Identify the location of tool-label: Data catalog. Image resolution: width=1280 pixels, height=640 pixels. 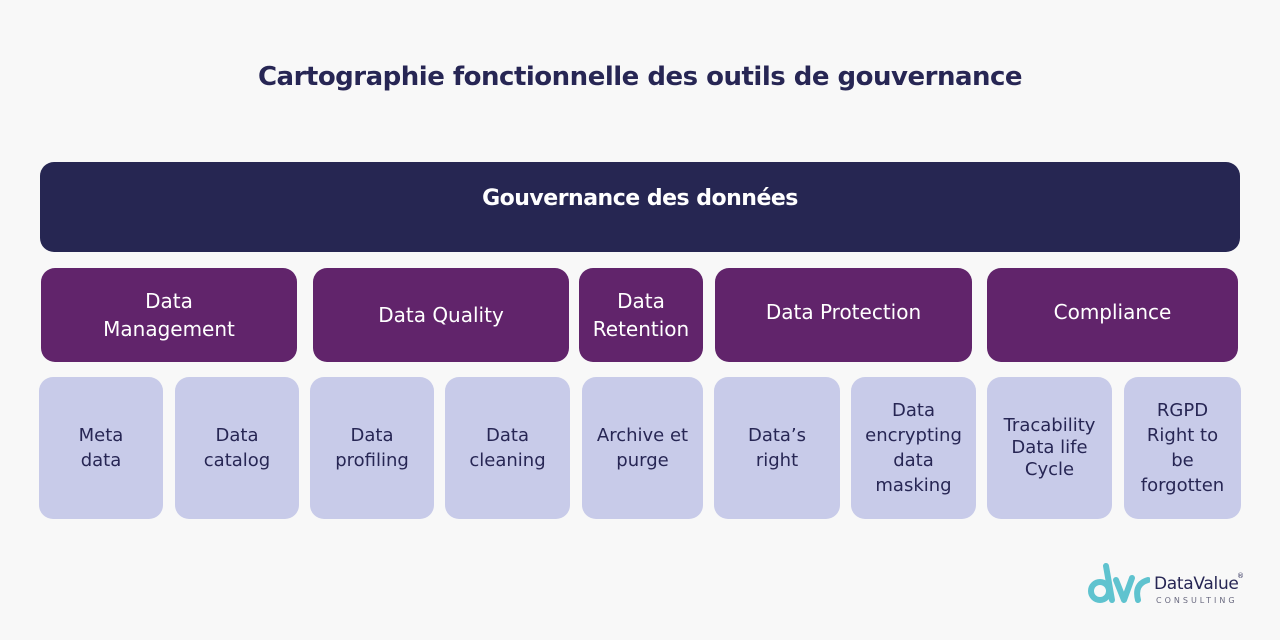
(237, 448).